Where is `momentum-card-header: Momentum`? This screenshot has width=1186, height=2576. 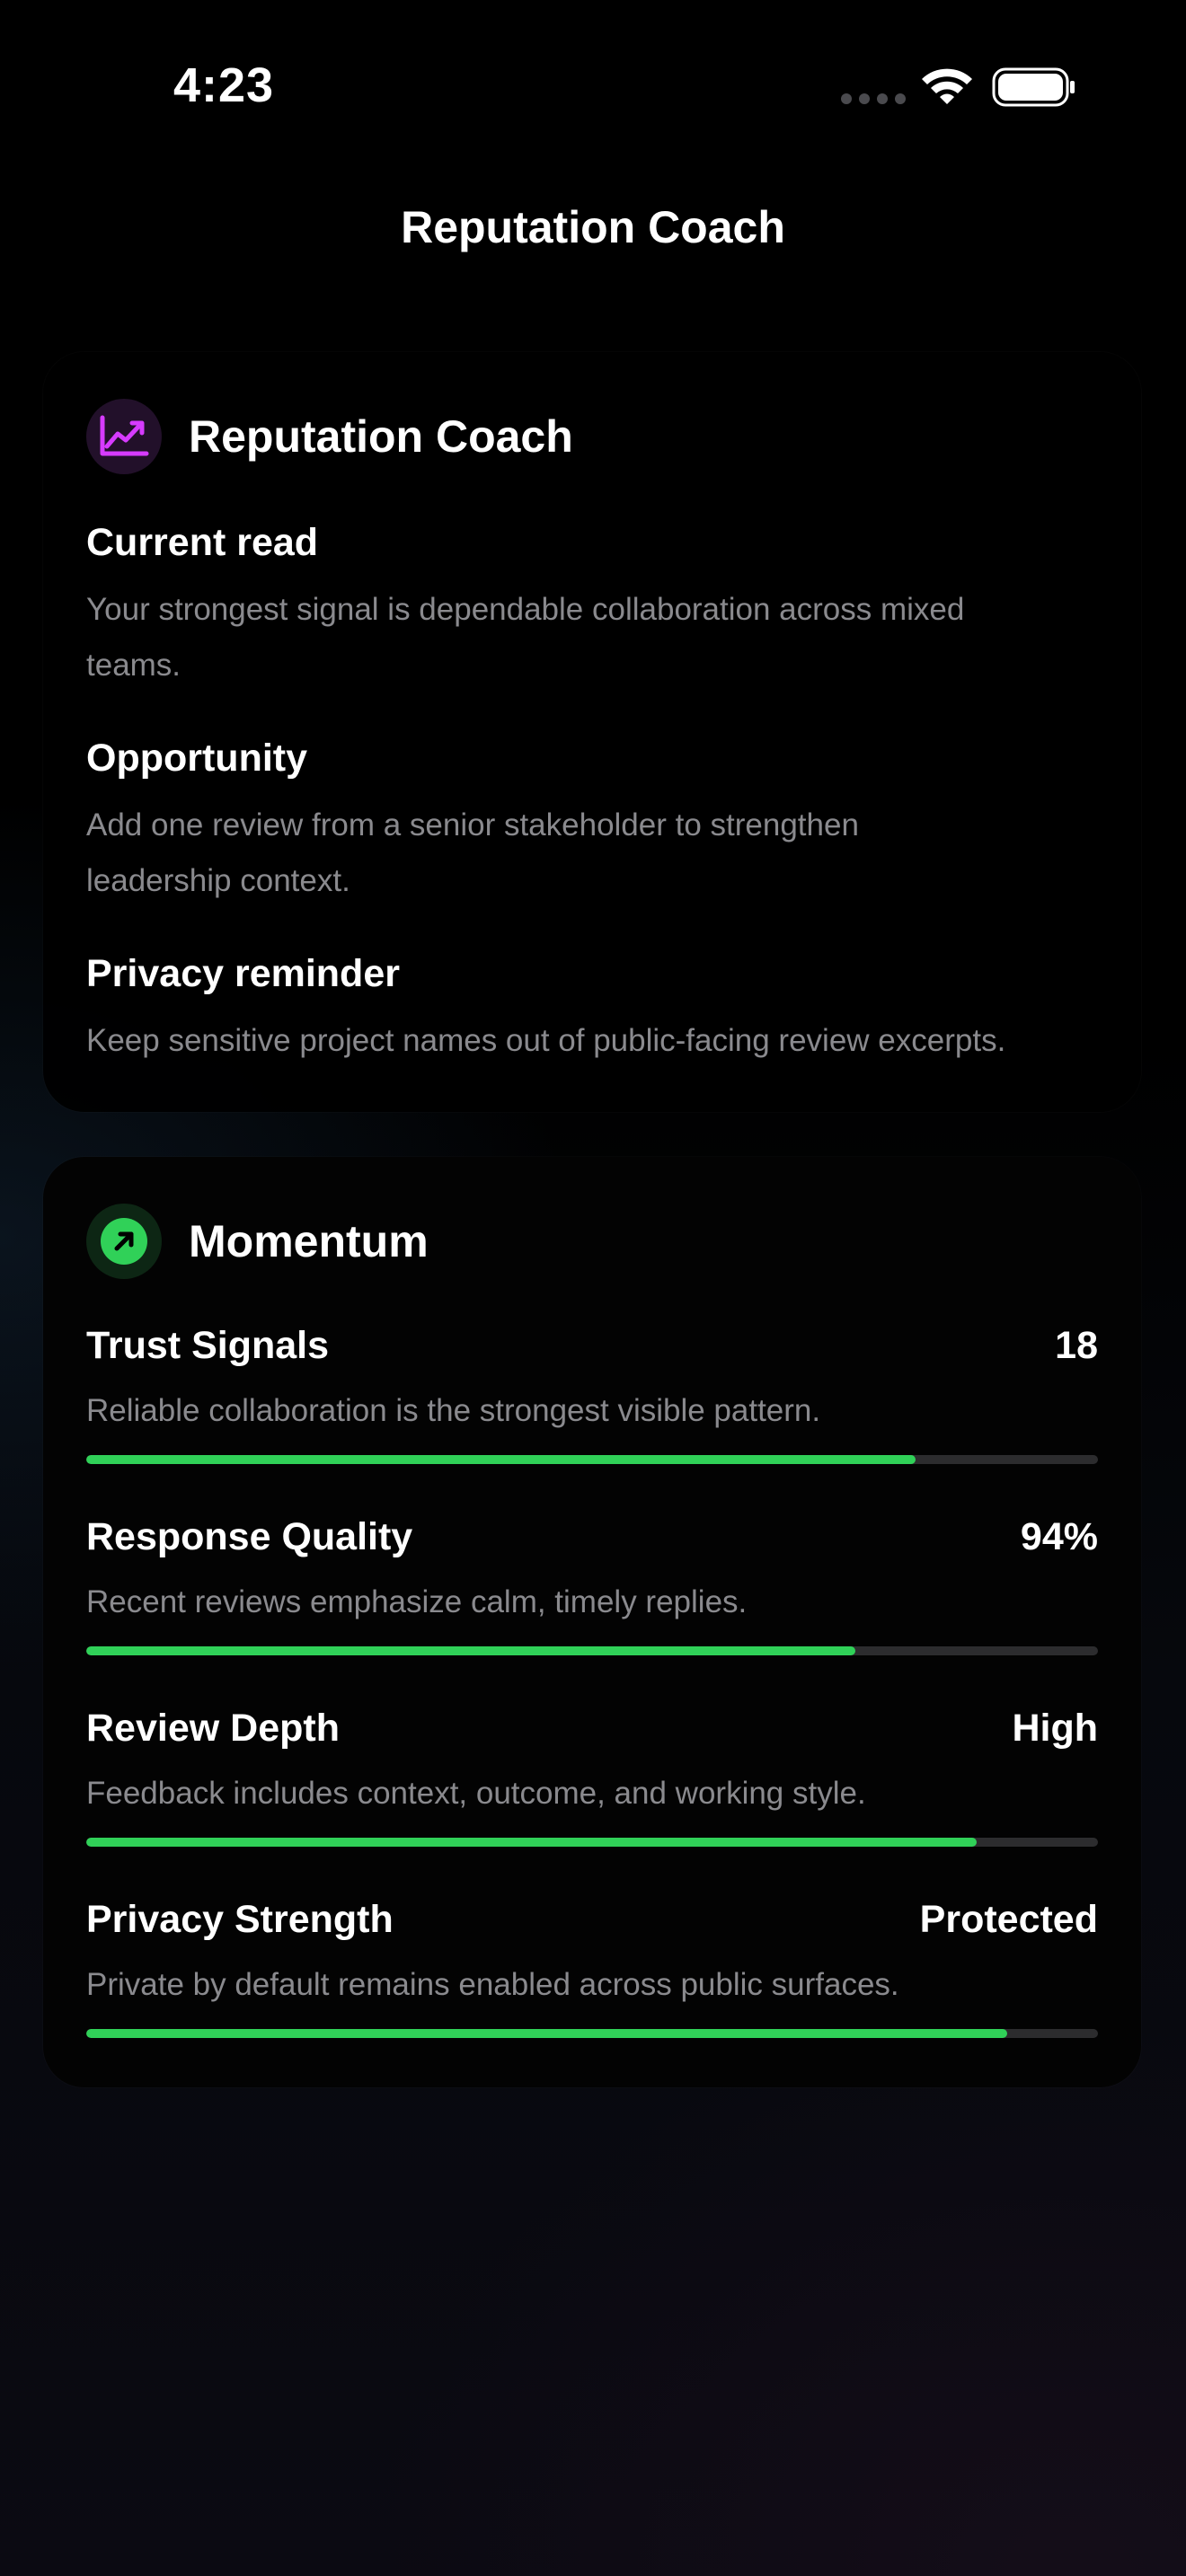
momentum-card-header: Momentum is located at coordinates (257, 1241).